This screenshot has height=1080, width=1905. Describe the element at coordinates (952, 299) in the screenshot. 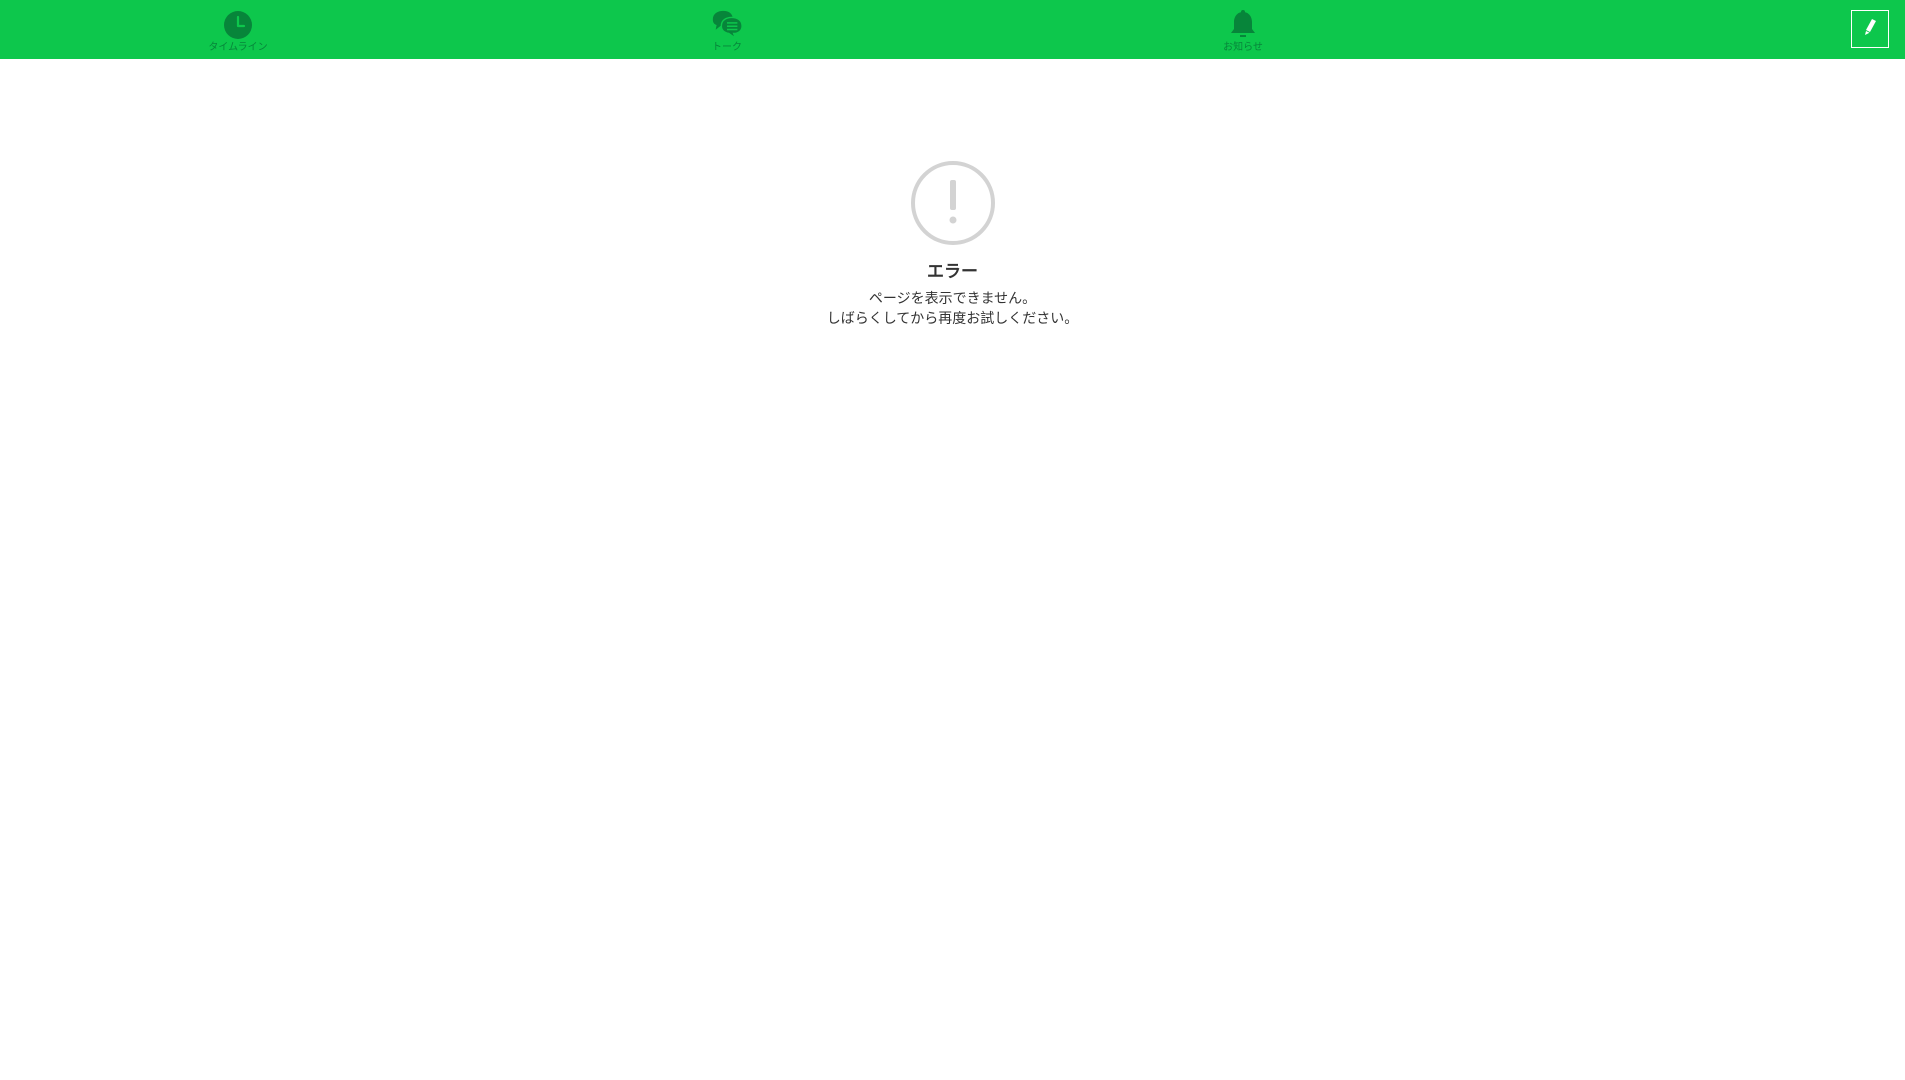

I see `error-message-line-1: ページを表示できません。` at that location.